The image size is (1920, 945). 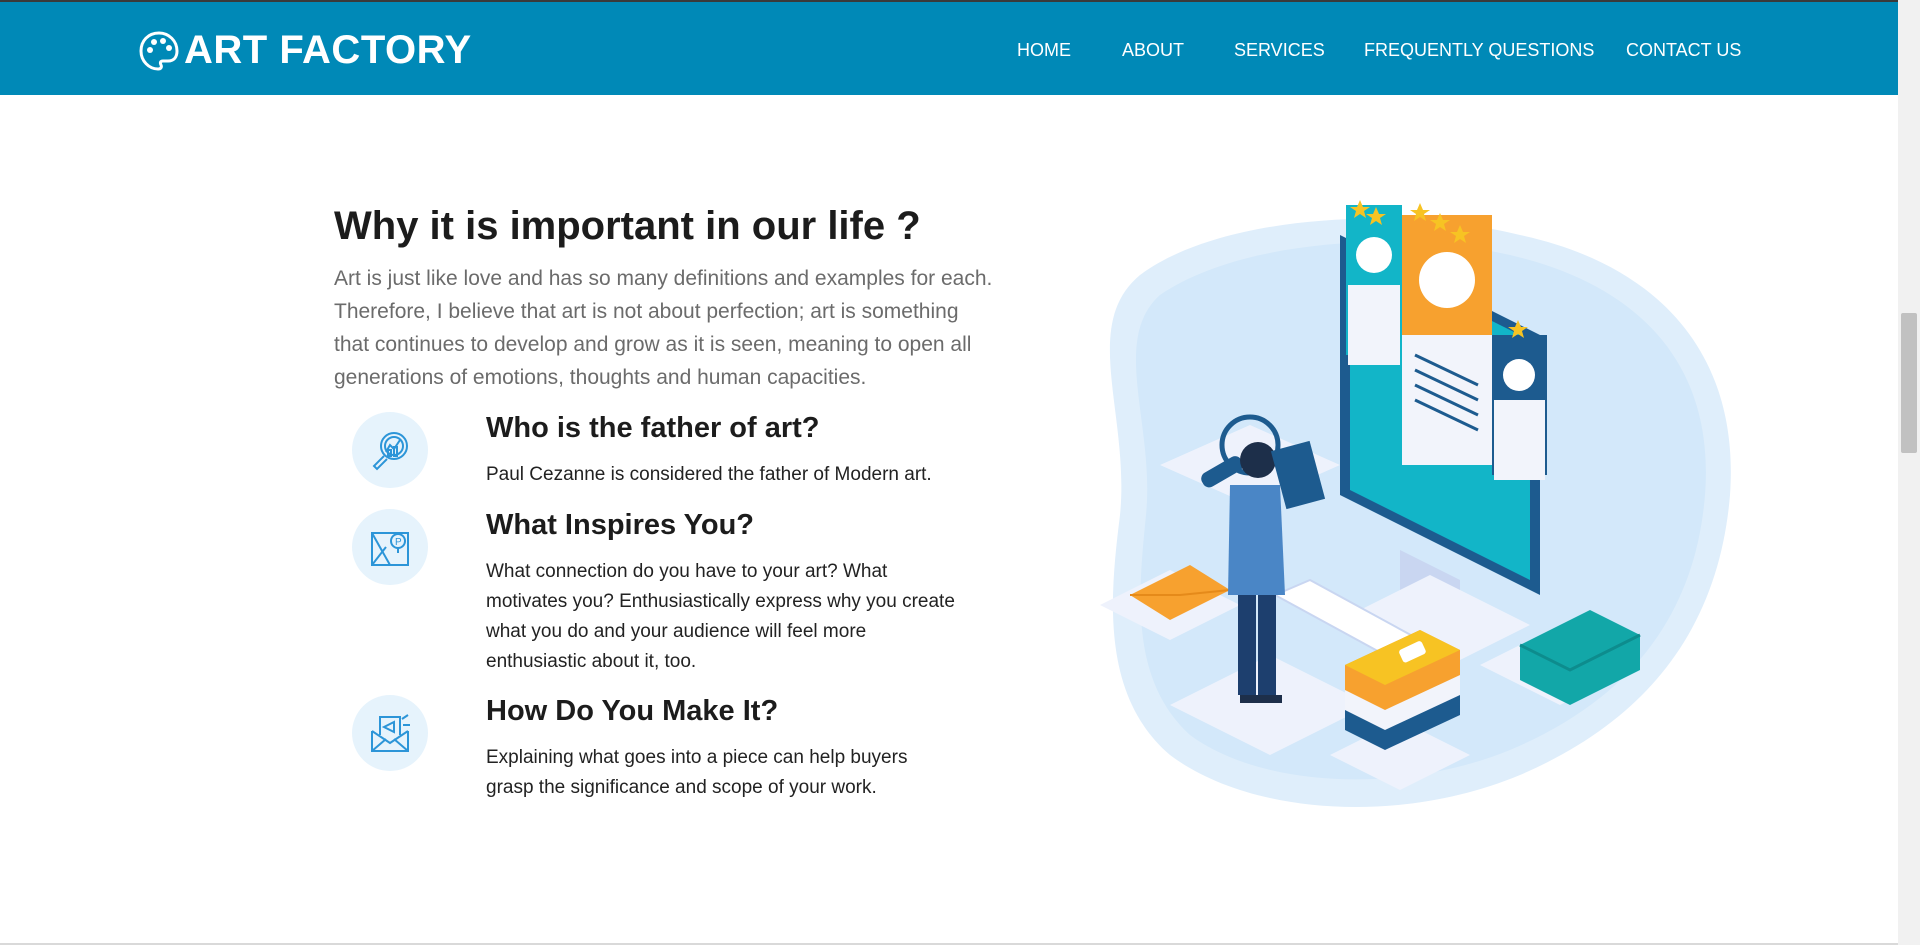 I want to click on scrollbar-thumb, so click(x=1909, y=383).